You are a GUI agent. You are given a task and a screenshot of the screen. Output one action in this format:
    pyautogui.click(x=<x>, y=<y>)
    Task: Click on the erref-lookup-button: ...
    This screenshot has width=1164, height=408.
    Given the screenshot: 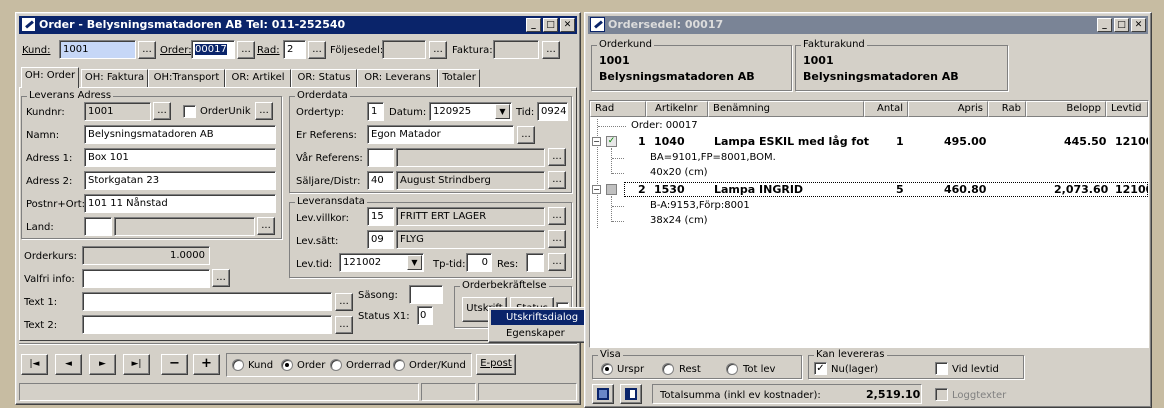 What is the action you would take?
    pyautogui.click(x=526, y=135)
    